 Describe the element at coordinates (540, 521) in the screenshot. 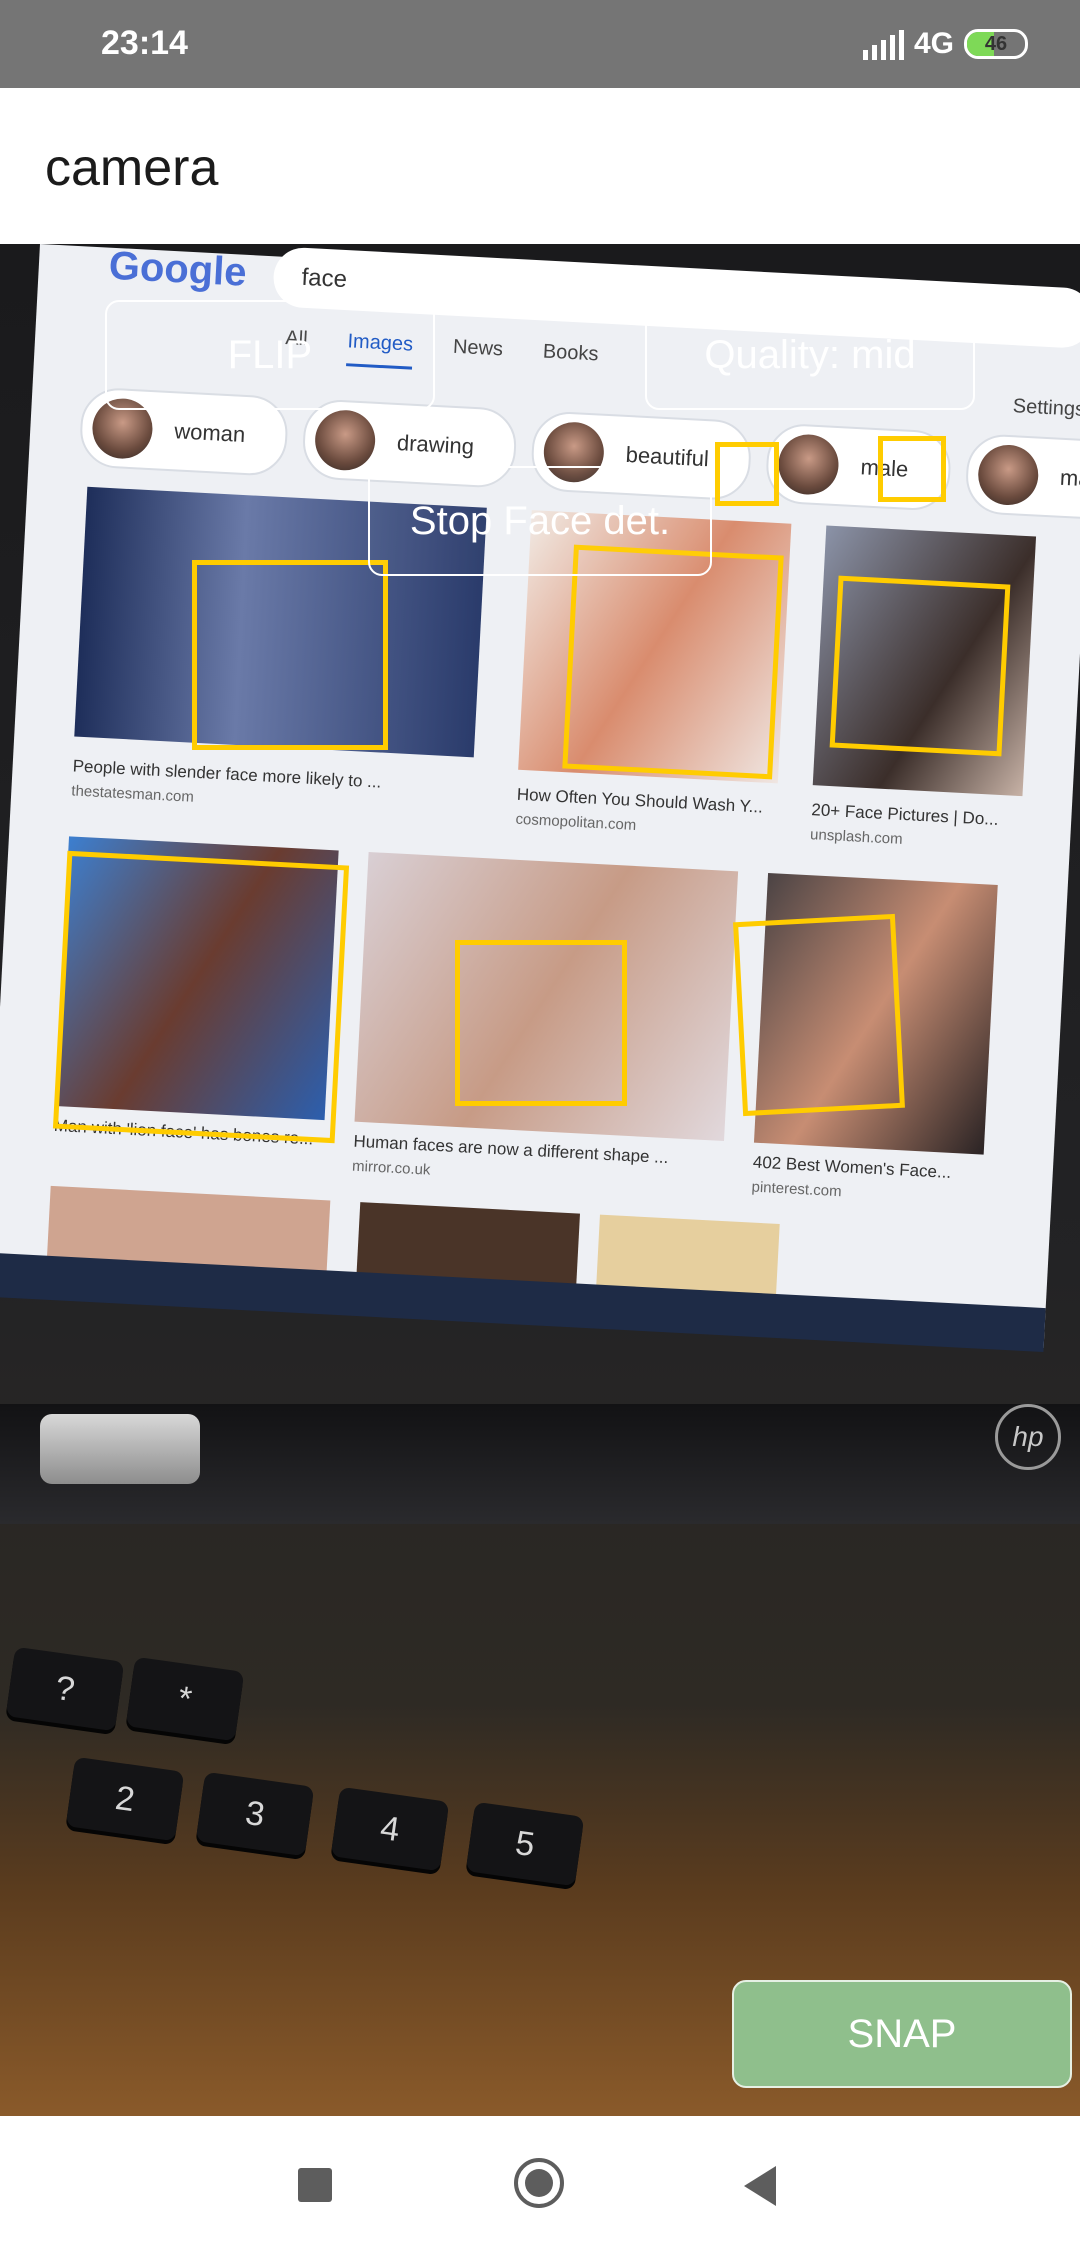

I see `face-detection-toggle-button: Stop Face det.` at that location.